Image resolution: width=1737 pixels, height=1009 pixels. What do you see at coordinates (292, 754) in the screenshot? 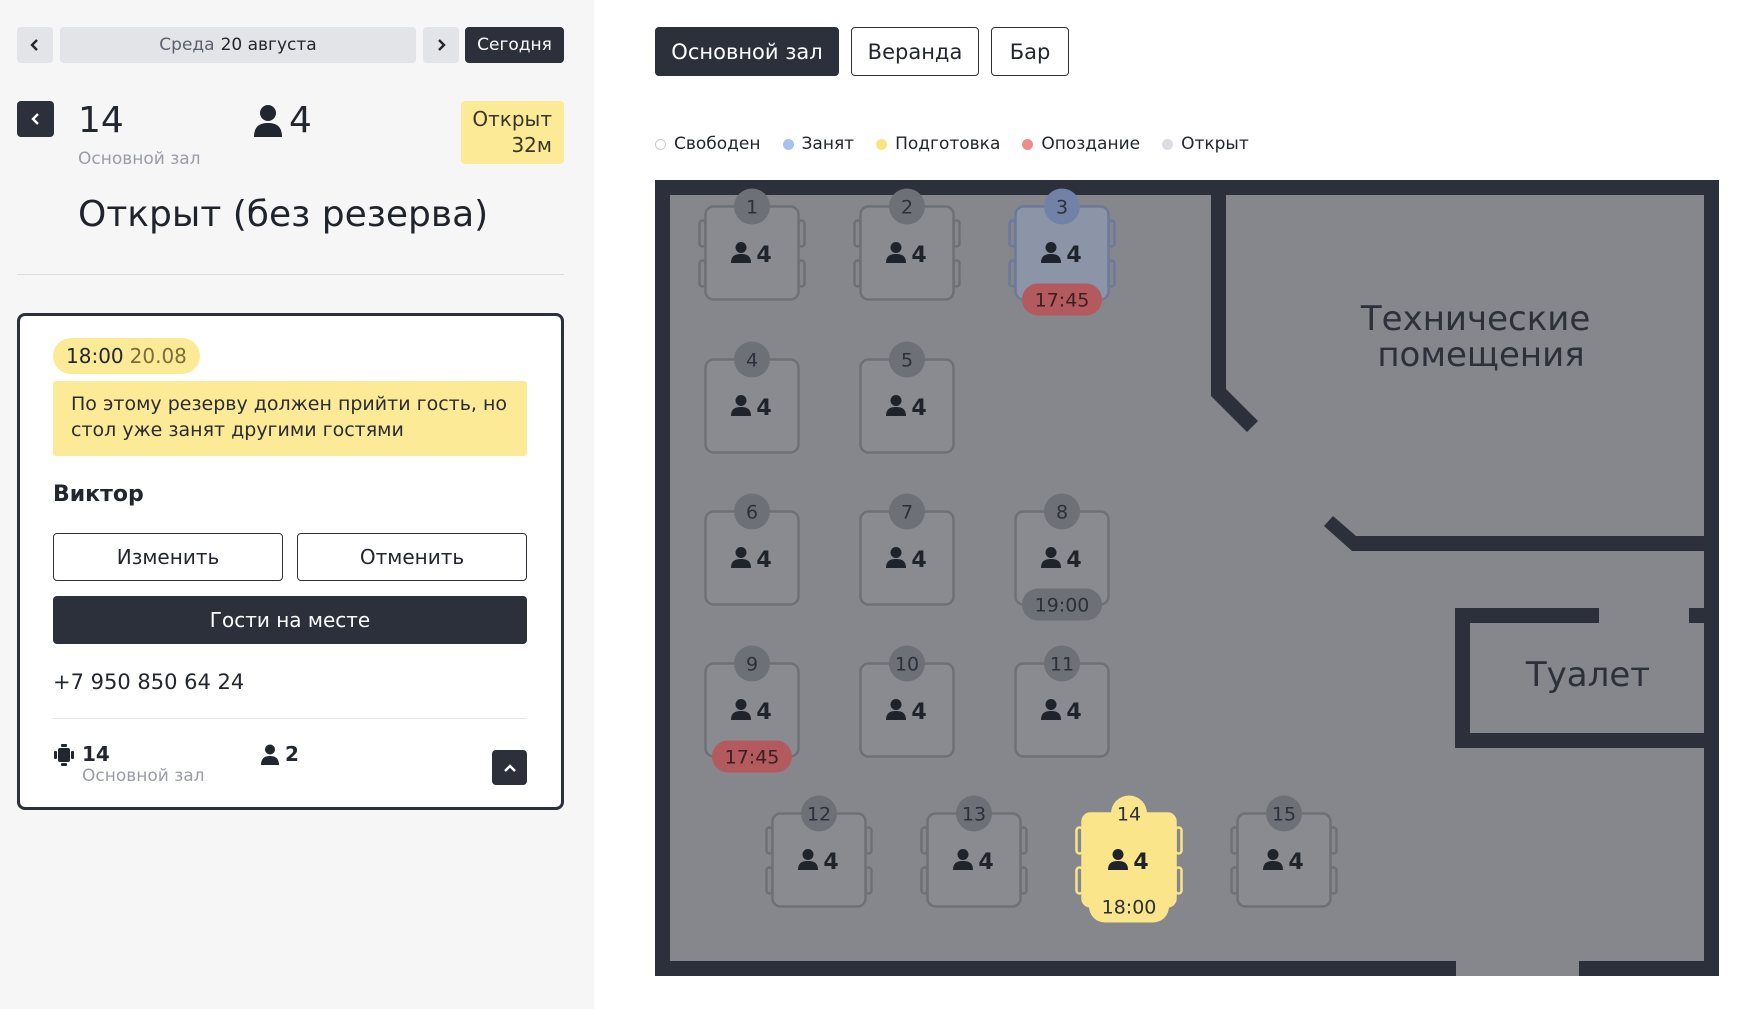
I see `reservation-guest-count: 2` at bounding box center [292, 754].